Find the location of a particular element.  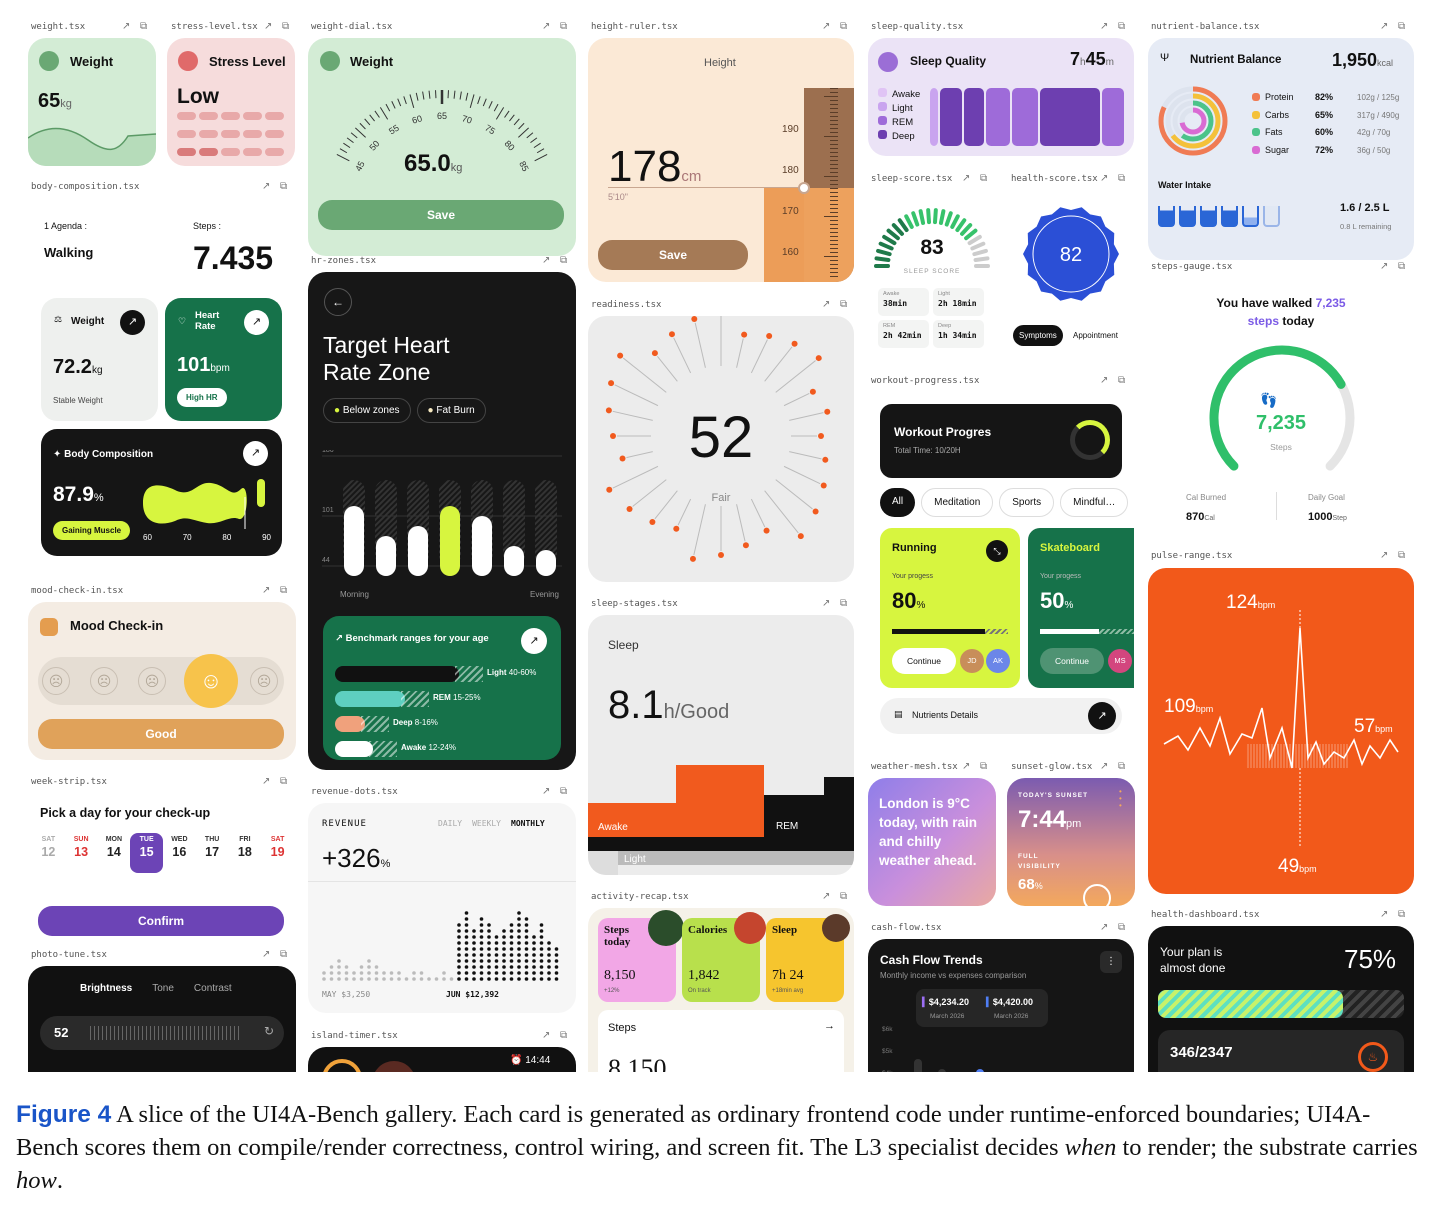

ruler-handle is located at coordinates (804, 188).